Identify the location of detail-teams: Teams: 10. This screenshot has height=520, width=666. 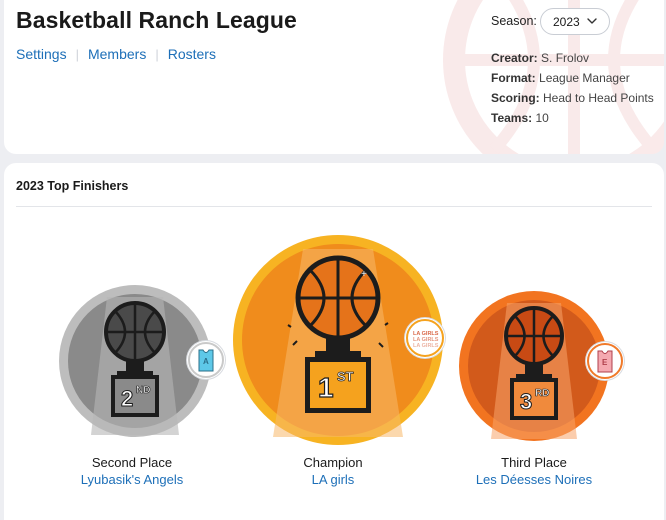
(520, 118).